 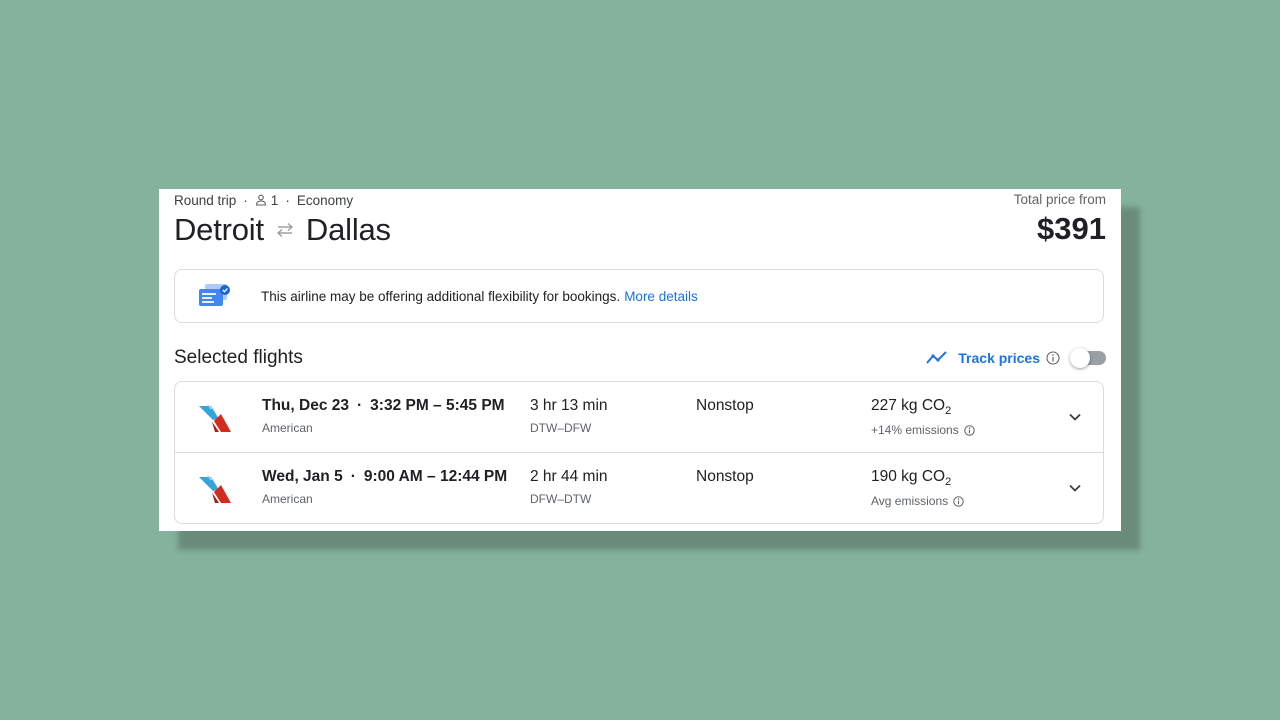 I want to click on co2-amount: 227 kg CO2, so click(x=923, y=407).